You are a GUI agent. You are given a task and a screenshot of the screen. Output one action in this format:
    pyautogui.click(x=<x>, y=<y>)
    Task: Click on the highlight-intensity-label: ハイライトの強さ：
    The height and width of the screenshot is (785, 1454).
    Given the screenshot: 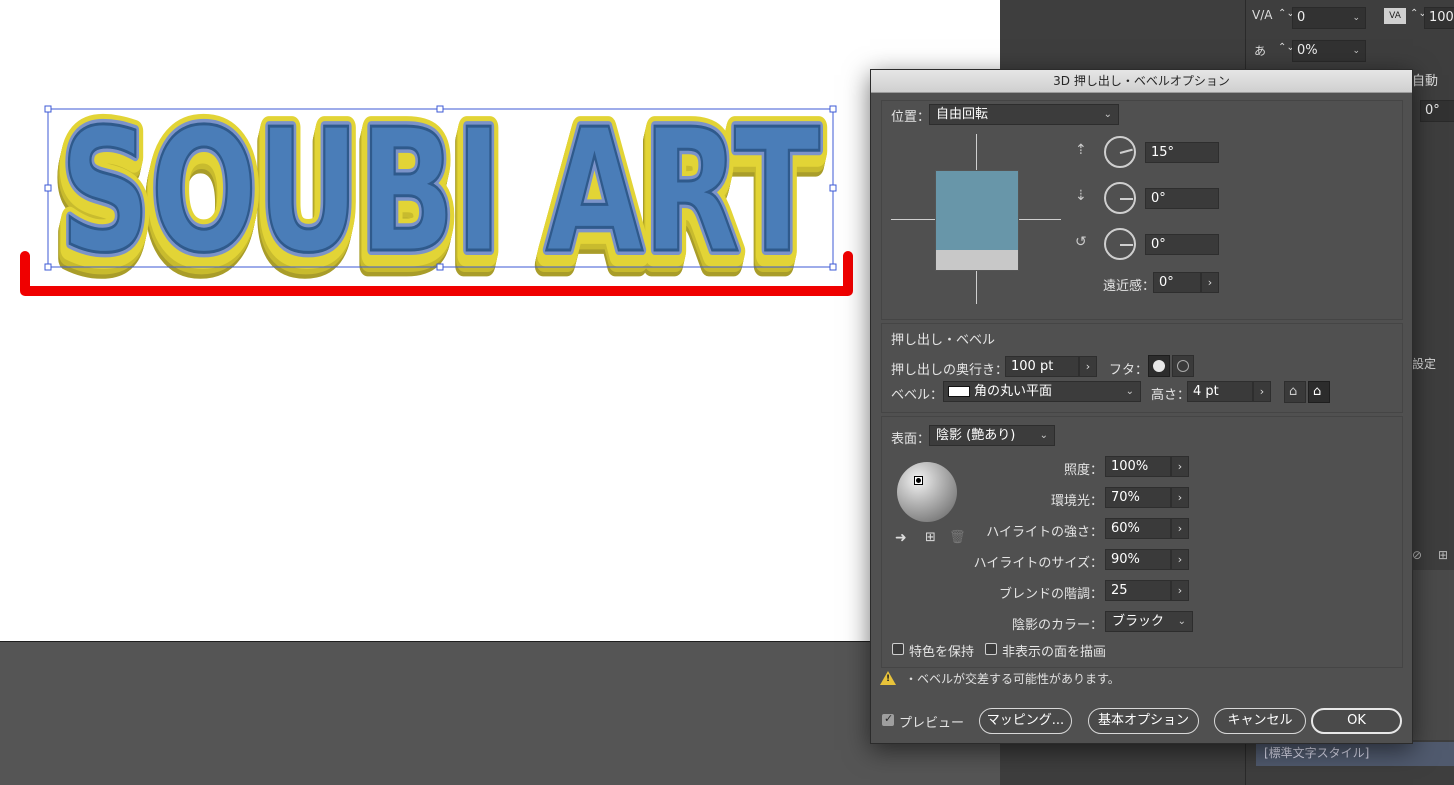 What is the action you would take?
    pyautogui.click(x=1044, y=532)
    